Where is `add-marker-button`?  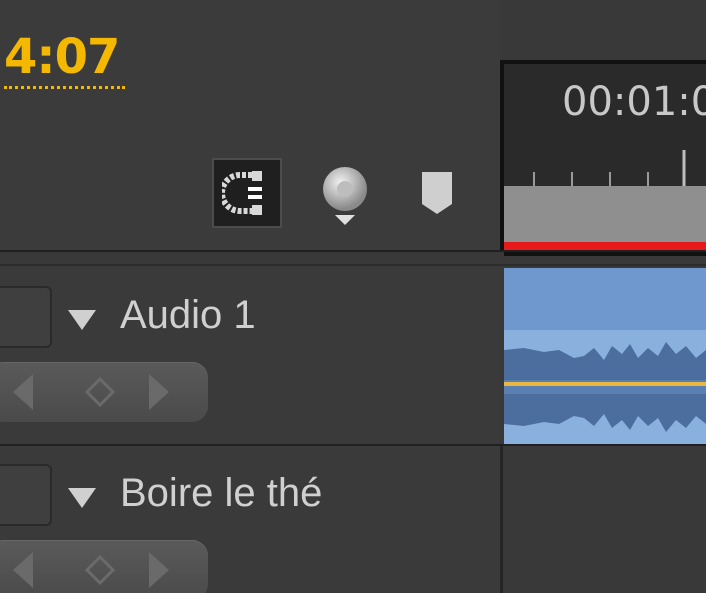
add-marker-button is located at coordinates (345, 197).